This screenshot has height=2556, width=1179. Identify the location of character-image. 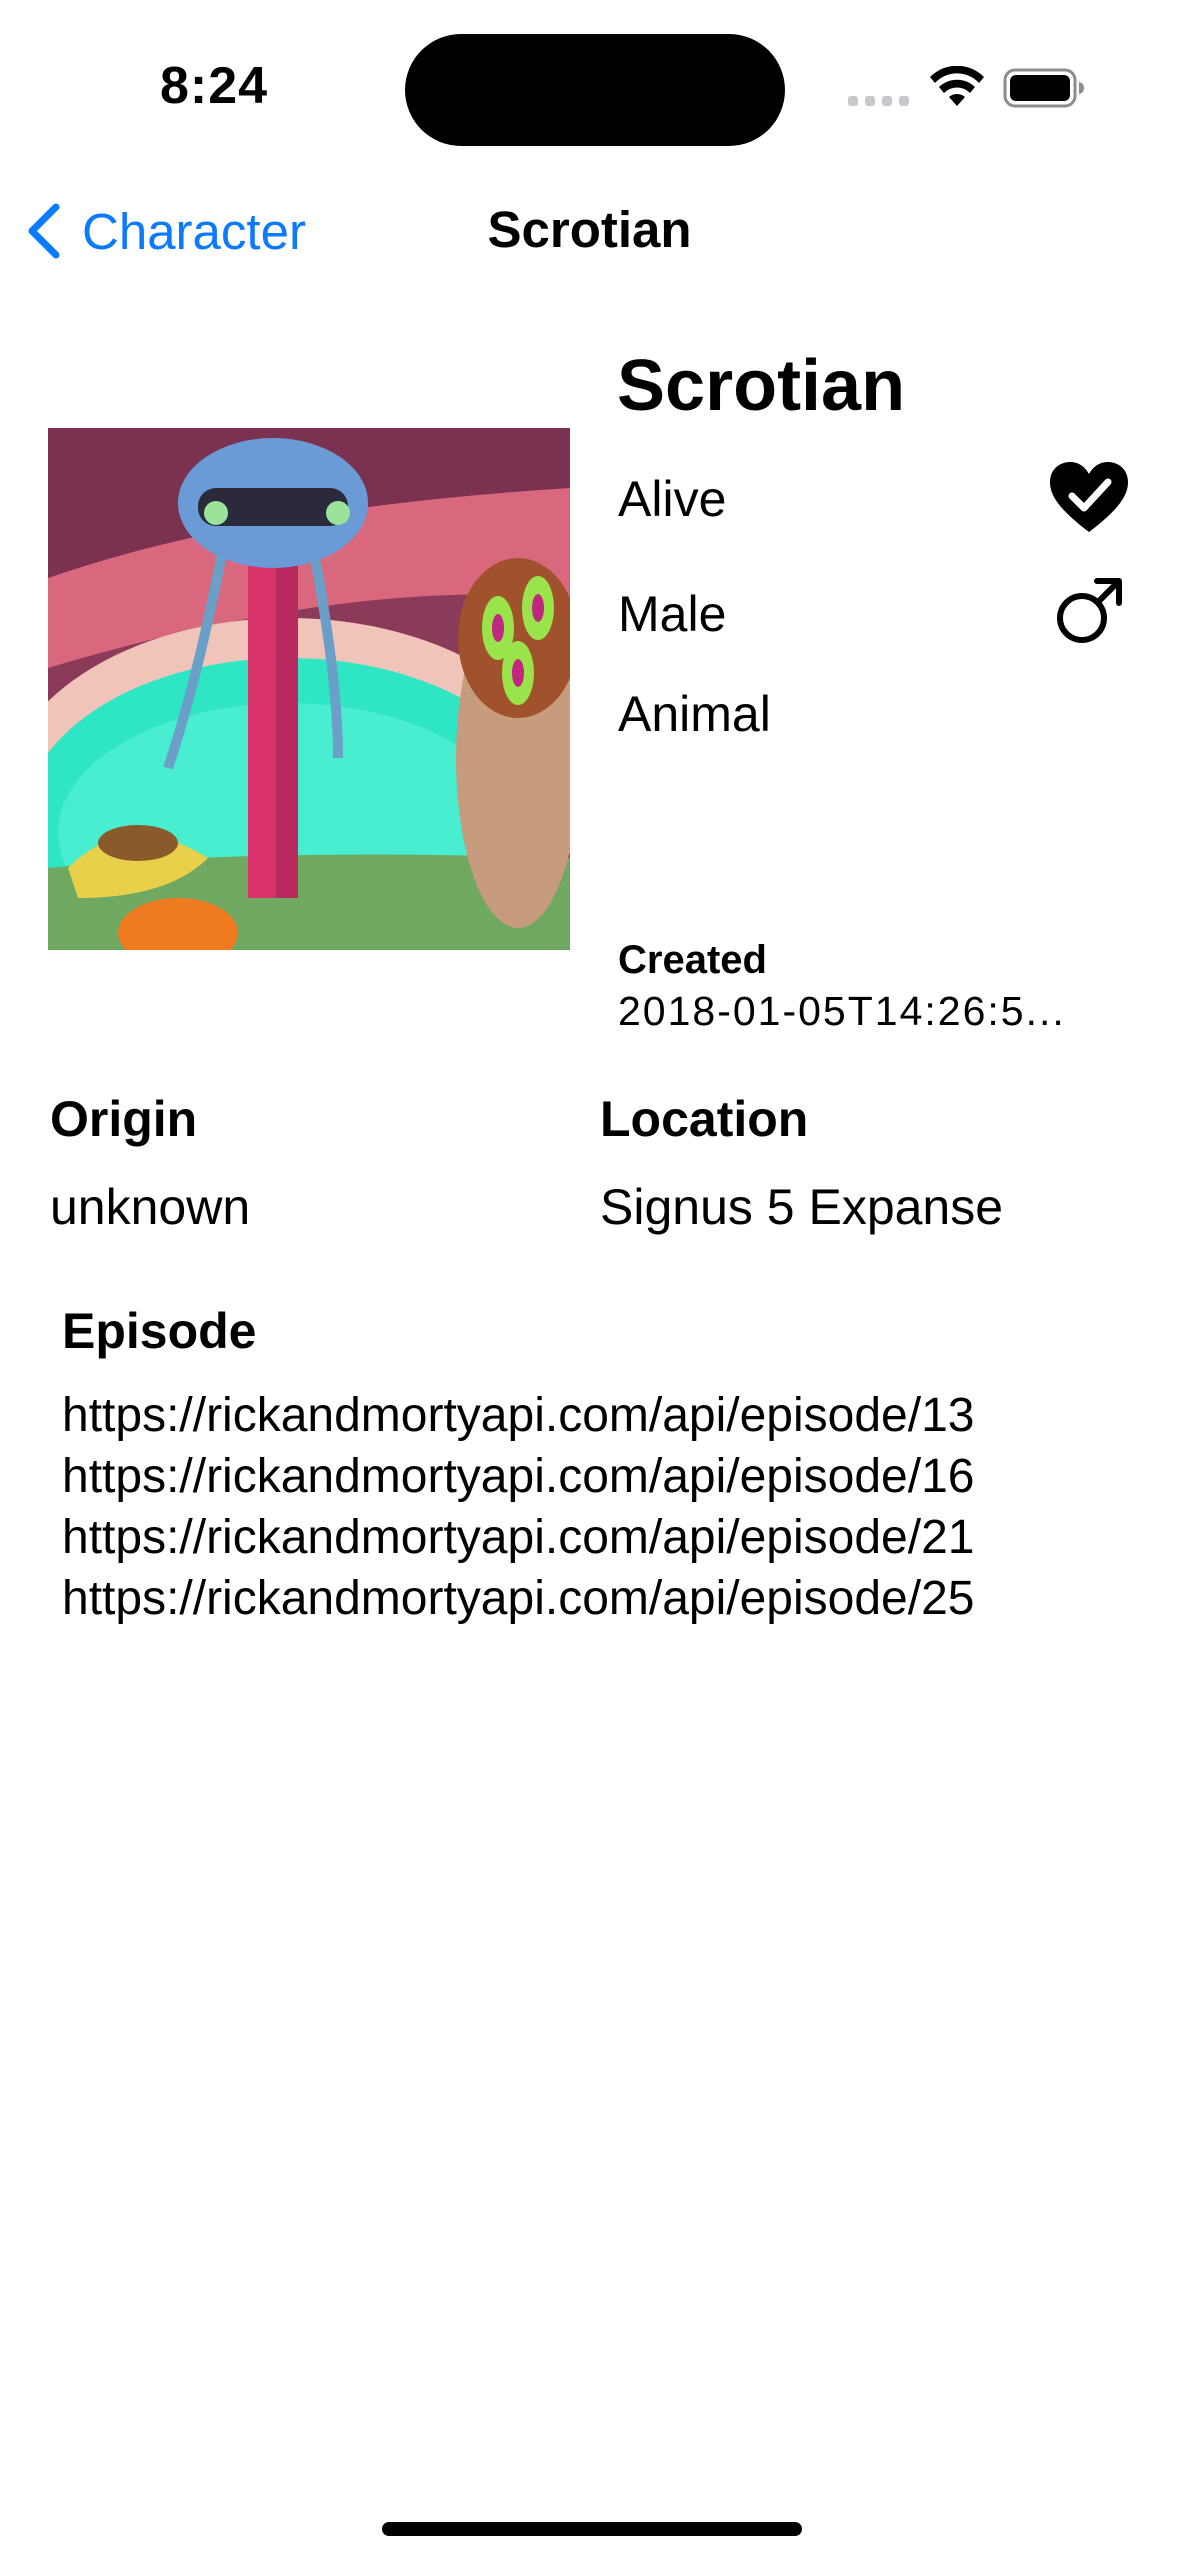
(309, 689).